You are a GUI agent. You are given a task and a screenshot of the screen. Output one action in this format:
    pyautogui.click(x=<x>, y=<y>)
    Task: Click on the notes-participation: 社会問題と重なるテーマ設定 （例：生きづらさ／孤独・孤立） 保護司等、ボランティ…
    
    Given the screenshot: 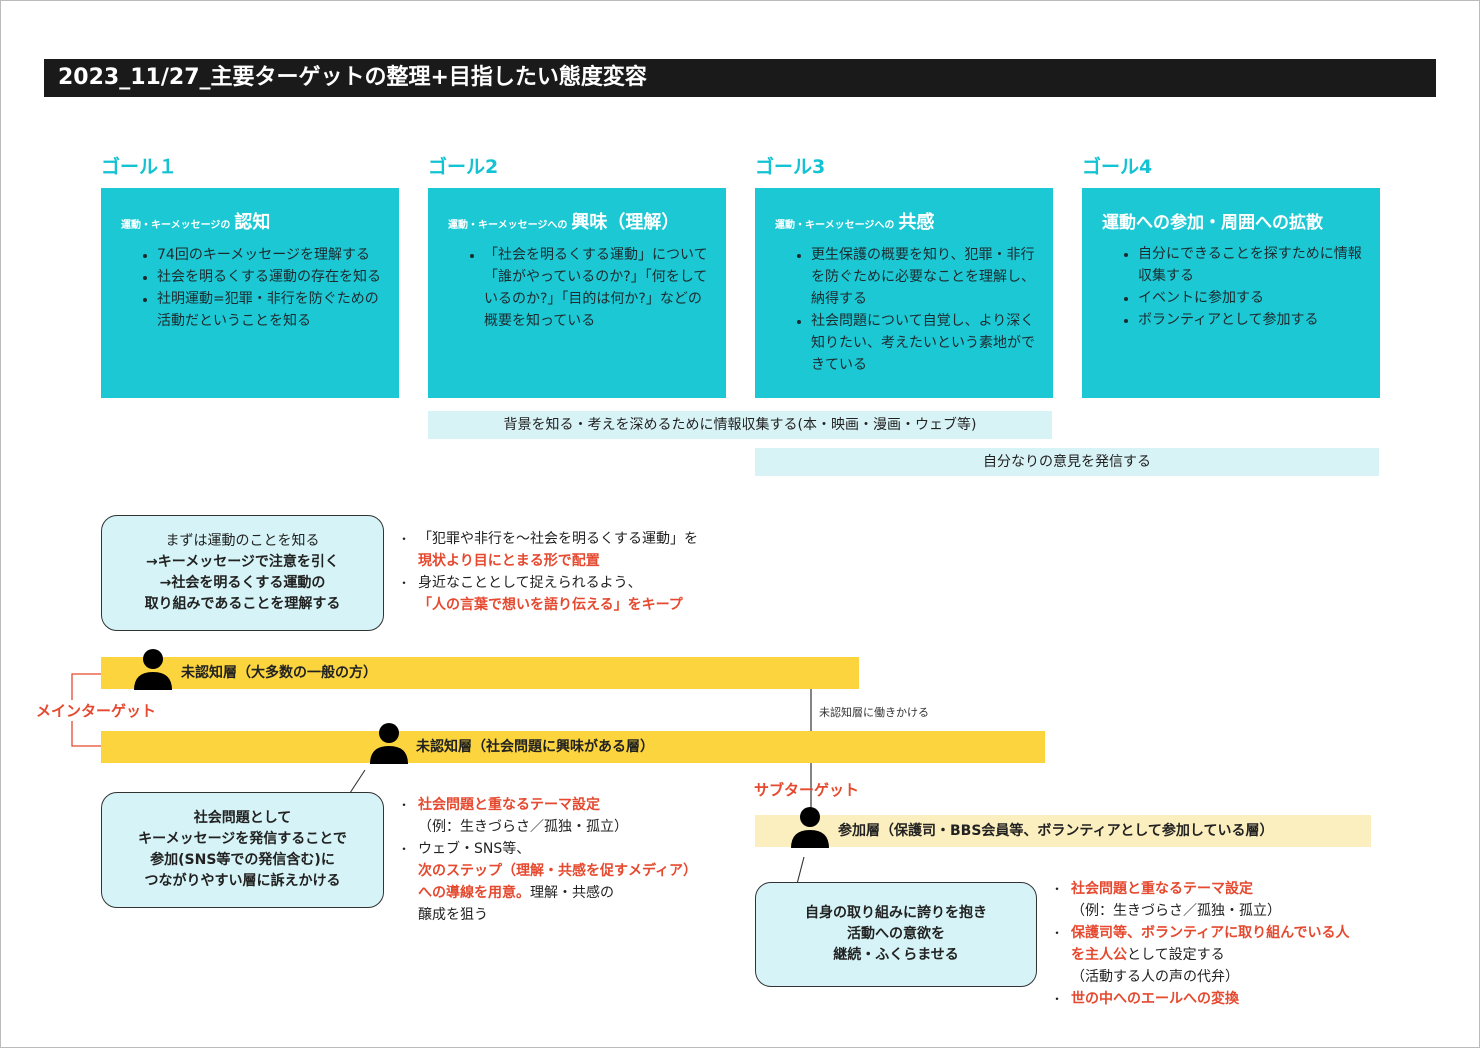 What is the action you would take?
    pyautogui.click(x=1202, y=944)
    